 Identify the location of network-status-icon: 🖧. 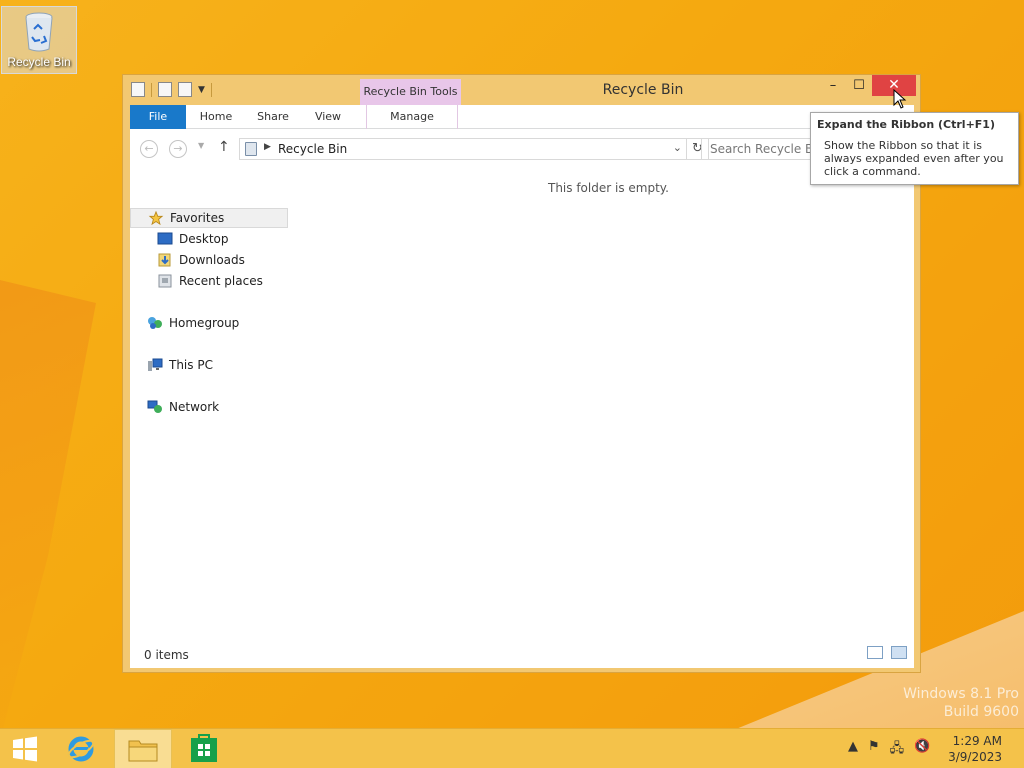
(897, 750).